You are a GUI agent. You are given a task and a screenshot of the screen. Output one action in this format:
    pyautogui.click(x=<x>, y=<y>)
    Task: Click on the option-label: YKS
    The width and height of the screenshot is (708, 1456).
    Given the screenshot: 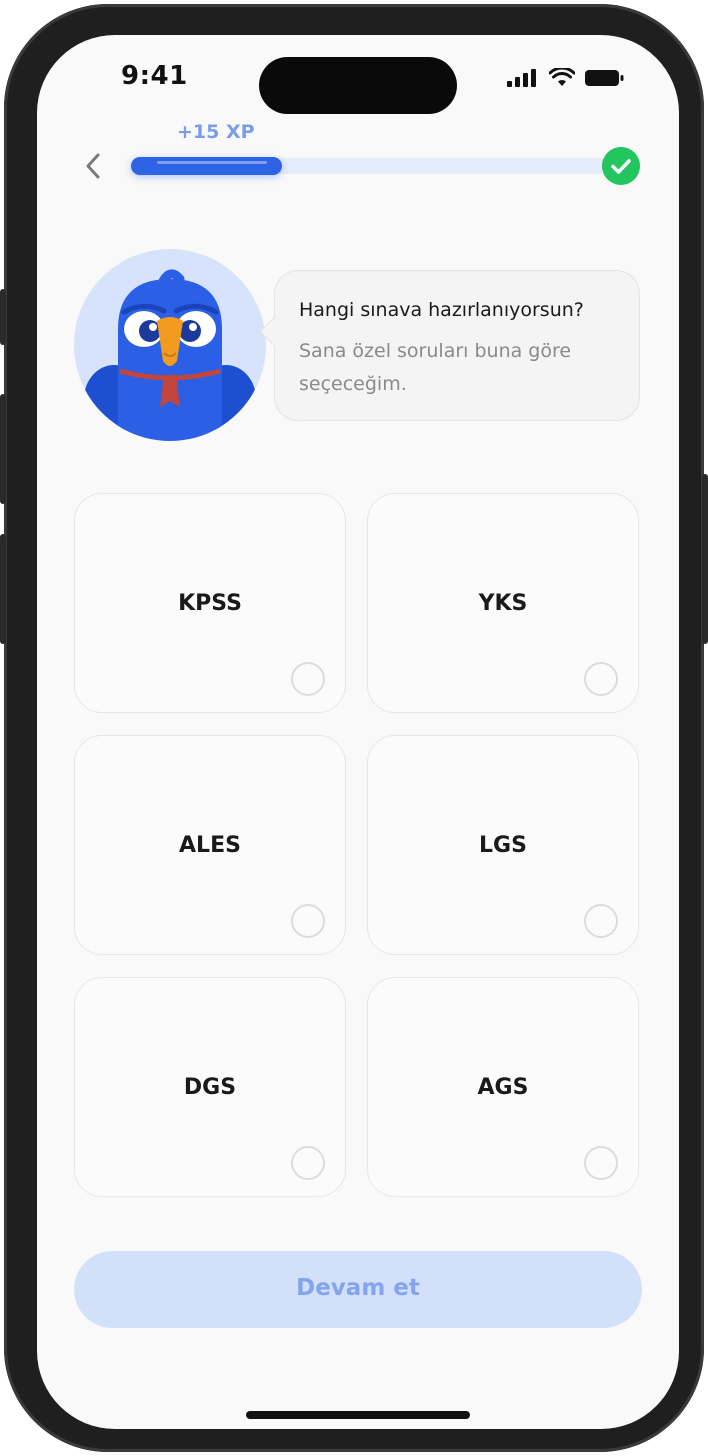 What is the action you would take?
    pyautogui.click(x=503, y=603)
    